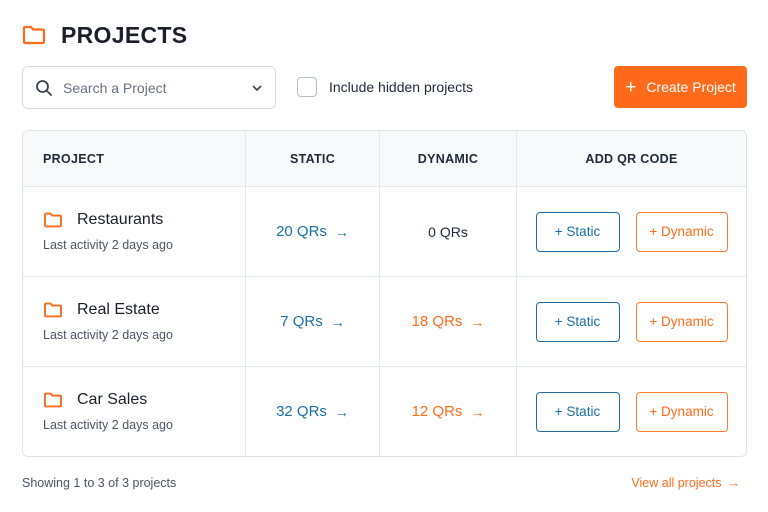 The height and width of the screenshot is (512, 768). What do you see at coordinates (120, 219) in the screenshot?
I see `project-name: Restaurants` at bounding box center [120, 219].